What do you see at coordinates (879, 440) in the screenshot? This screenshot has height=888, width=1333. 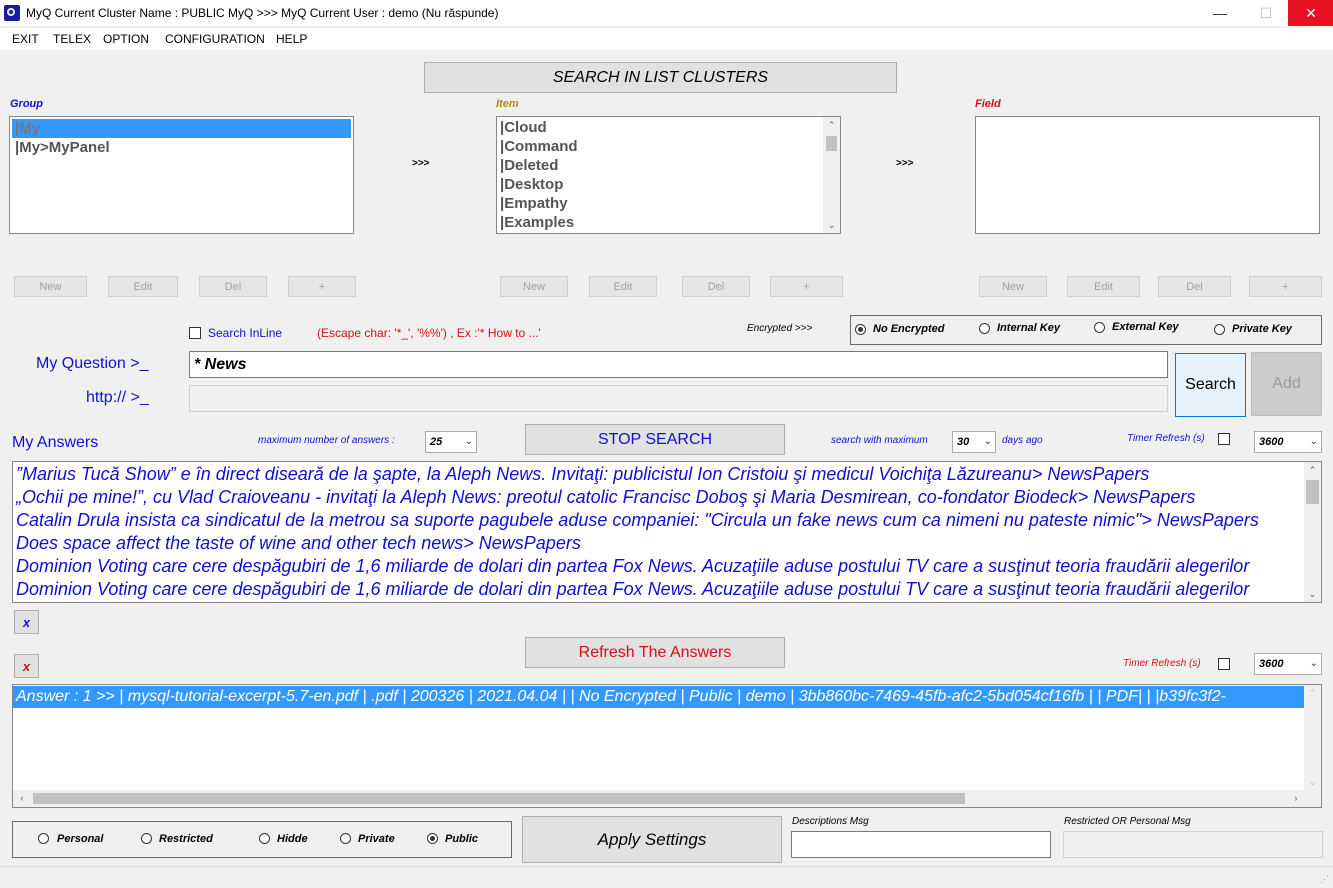 I see `days-label: search with maximum` at bounding box center [879, 440].